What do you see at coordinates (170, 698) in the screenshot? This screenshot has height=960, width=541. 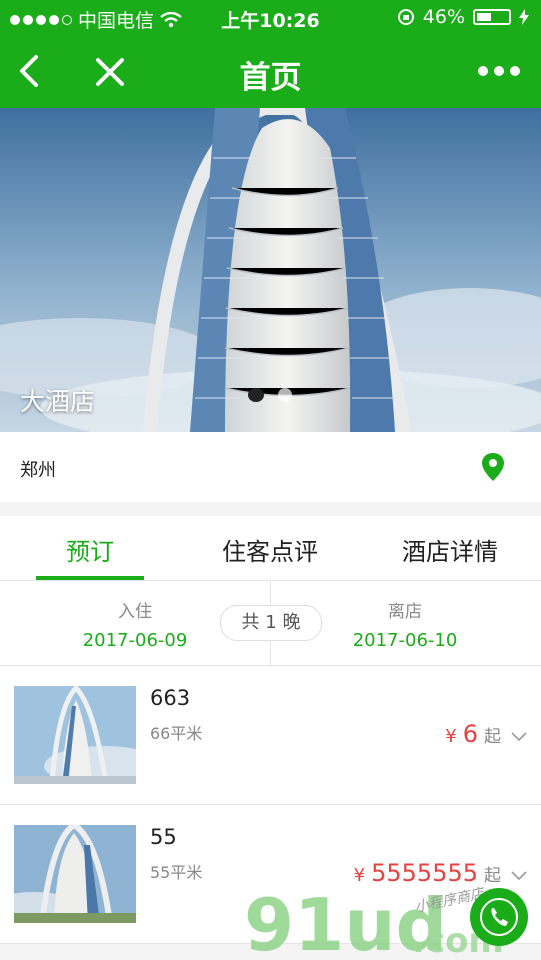 I see `room-name: 663` at bounding box center [170, 698].